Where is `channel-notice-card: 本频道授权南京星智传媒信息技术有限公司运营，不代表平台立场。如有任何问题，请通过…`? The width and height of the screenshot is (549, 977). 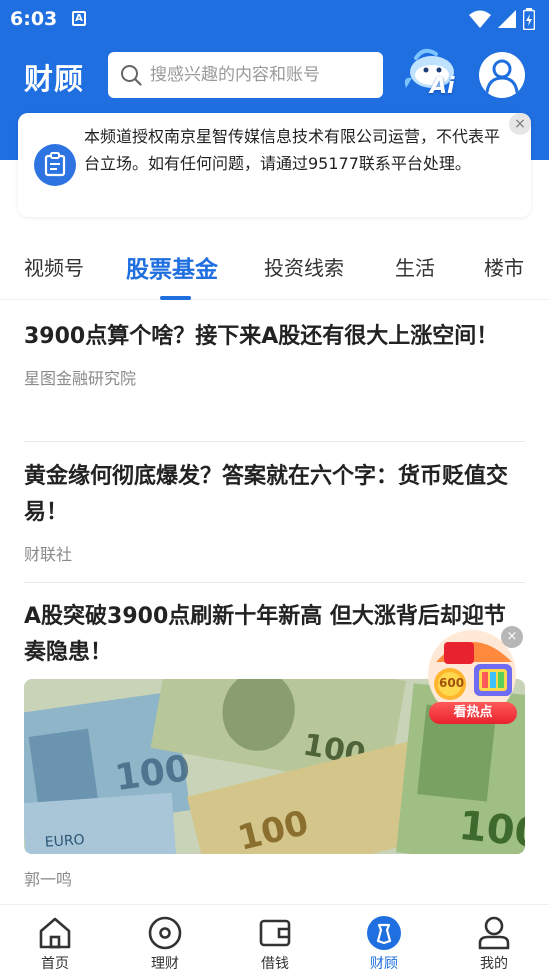 channel-notice-card: 本频道授权南京星智传媒信息技术有限公司运营，不代表平台立场。如有任何问题，请通过… is located at coordinates (274, 165).